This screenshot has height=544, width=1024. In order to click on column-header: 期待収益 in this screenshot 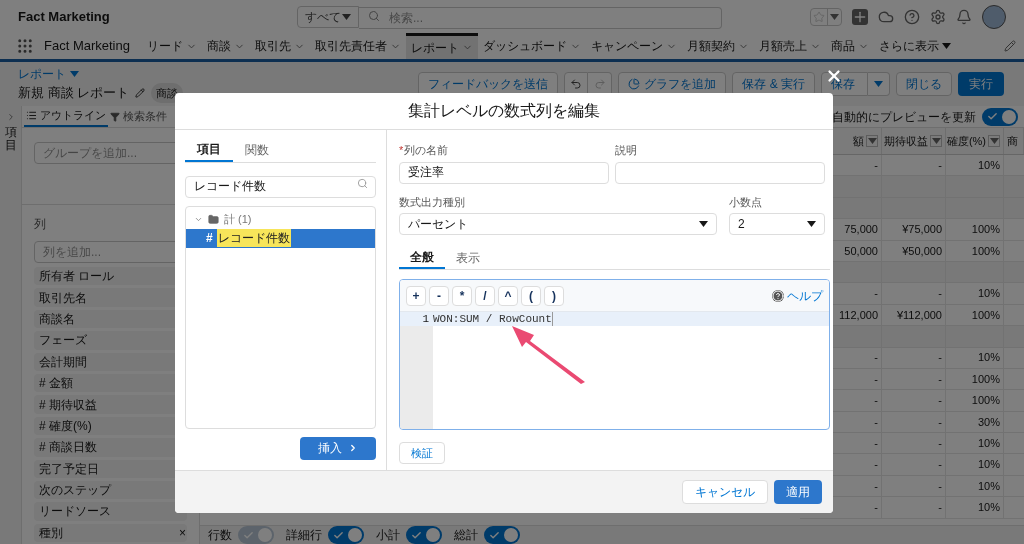, I will do `click(914, 141)`.